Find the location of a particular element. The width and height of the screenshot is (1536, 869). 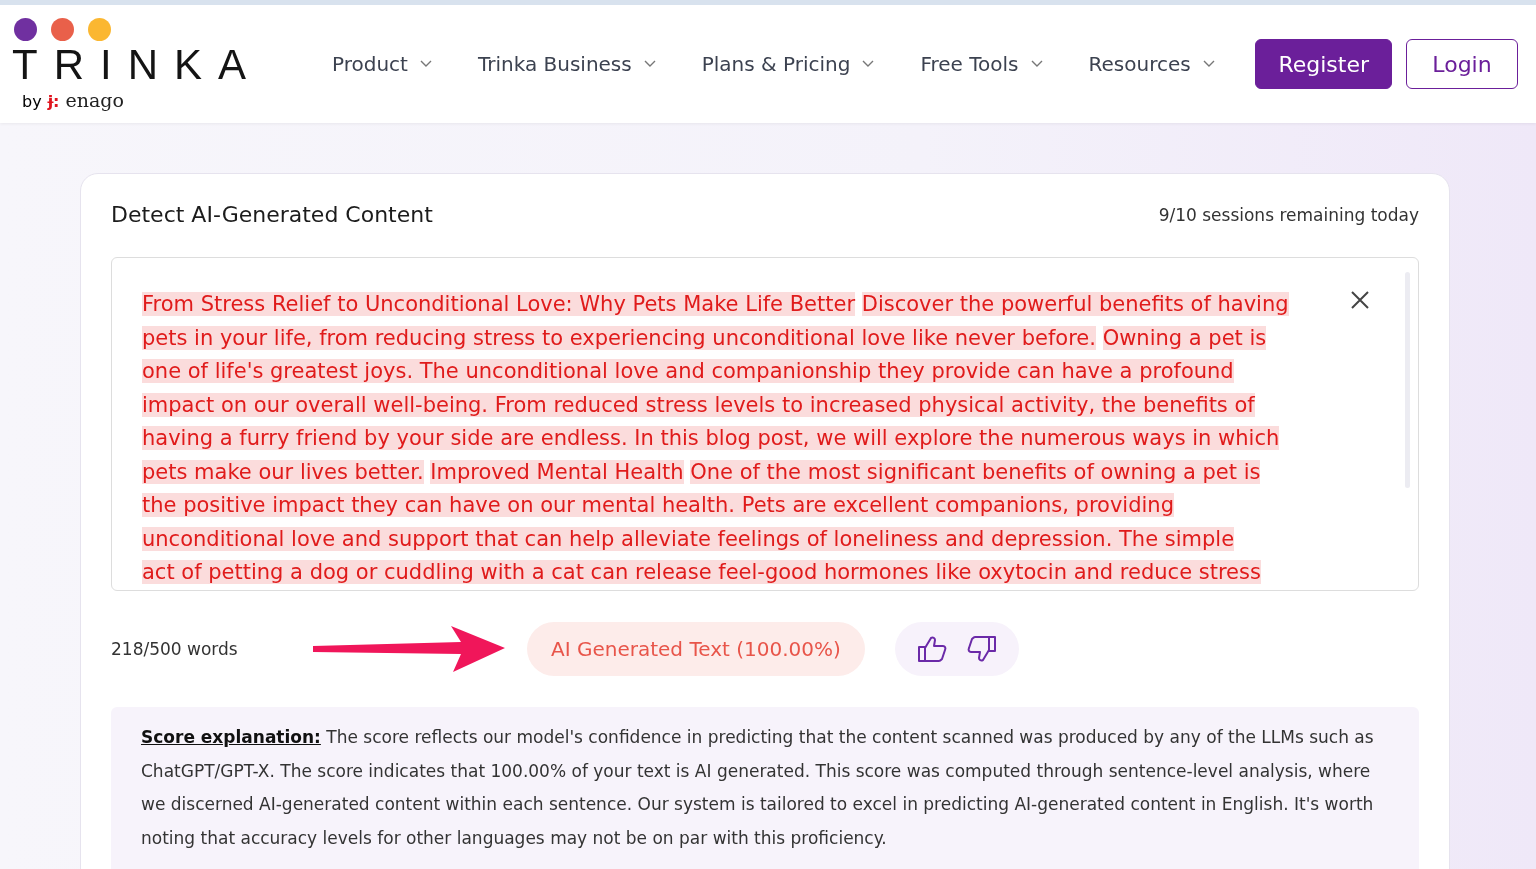

ai-result-badge: AI Generated Text (100.00%) is located at coordinates (696, 649).